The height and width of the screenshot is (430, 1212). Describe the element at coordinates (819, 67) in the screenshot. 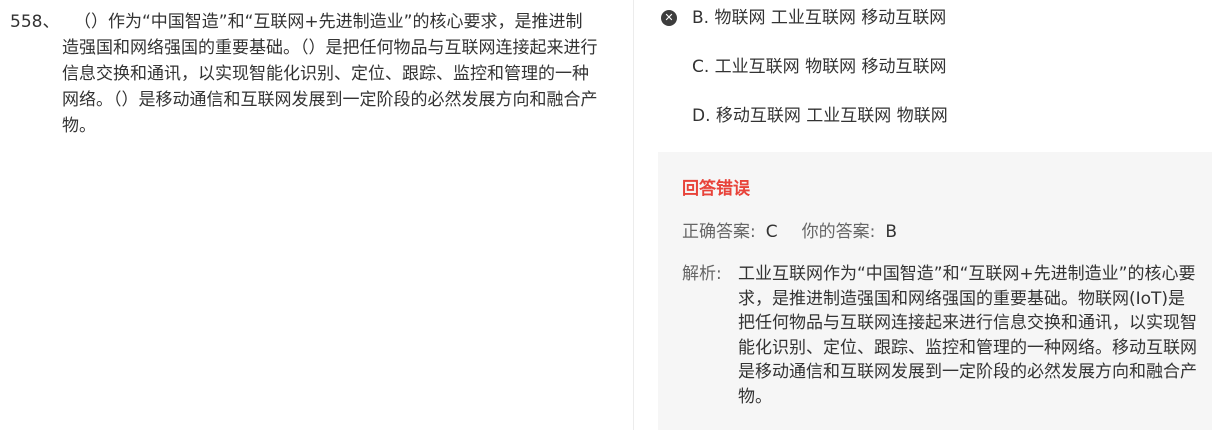

I see `option-c: C. 工业互联网 物联网 移动互联网` at that location.